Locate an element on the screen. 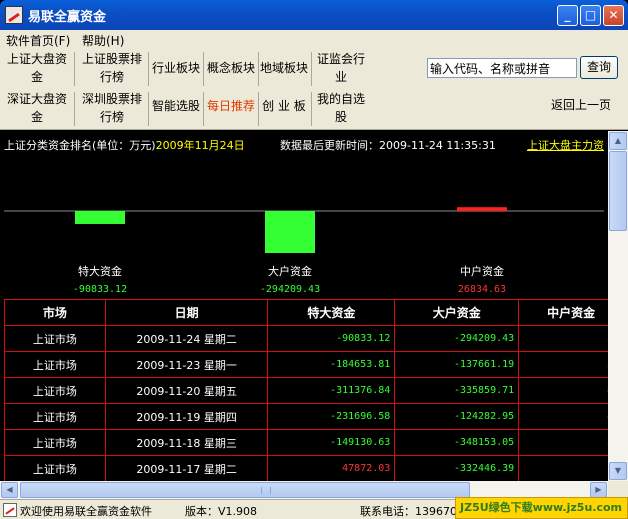 This screenshot has height=519, width=628. back-button: 返回上一页 is located at coordinates (581, 104).